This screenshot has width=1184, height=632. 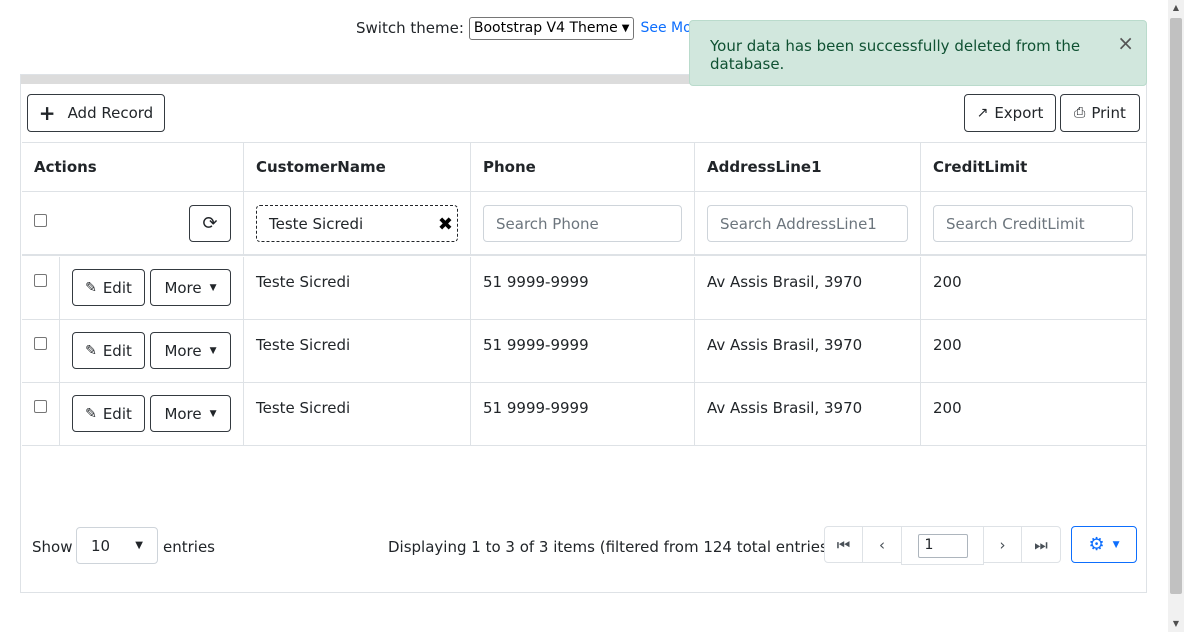 I want to click on scroll-up-icon: ▲, so click(x=1176, y=8).